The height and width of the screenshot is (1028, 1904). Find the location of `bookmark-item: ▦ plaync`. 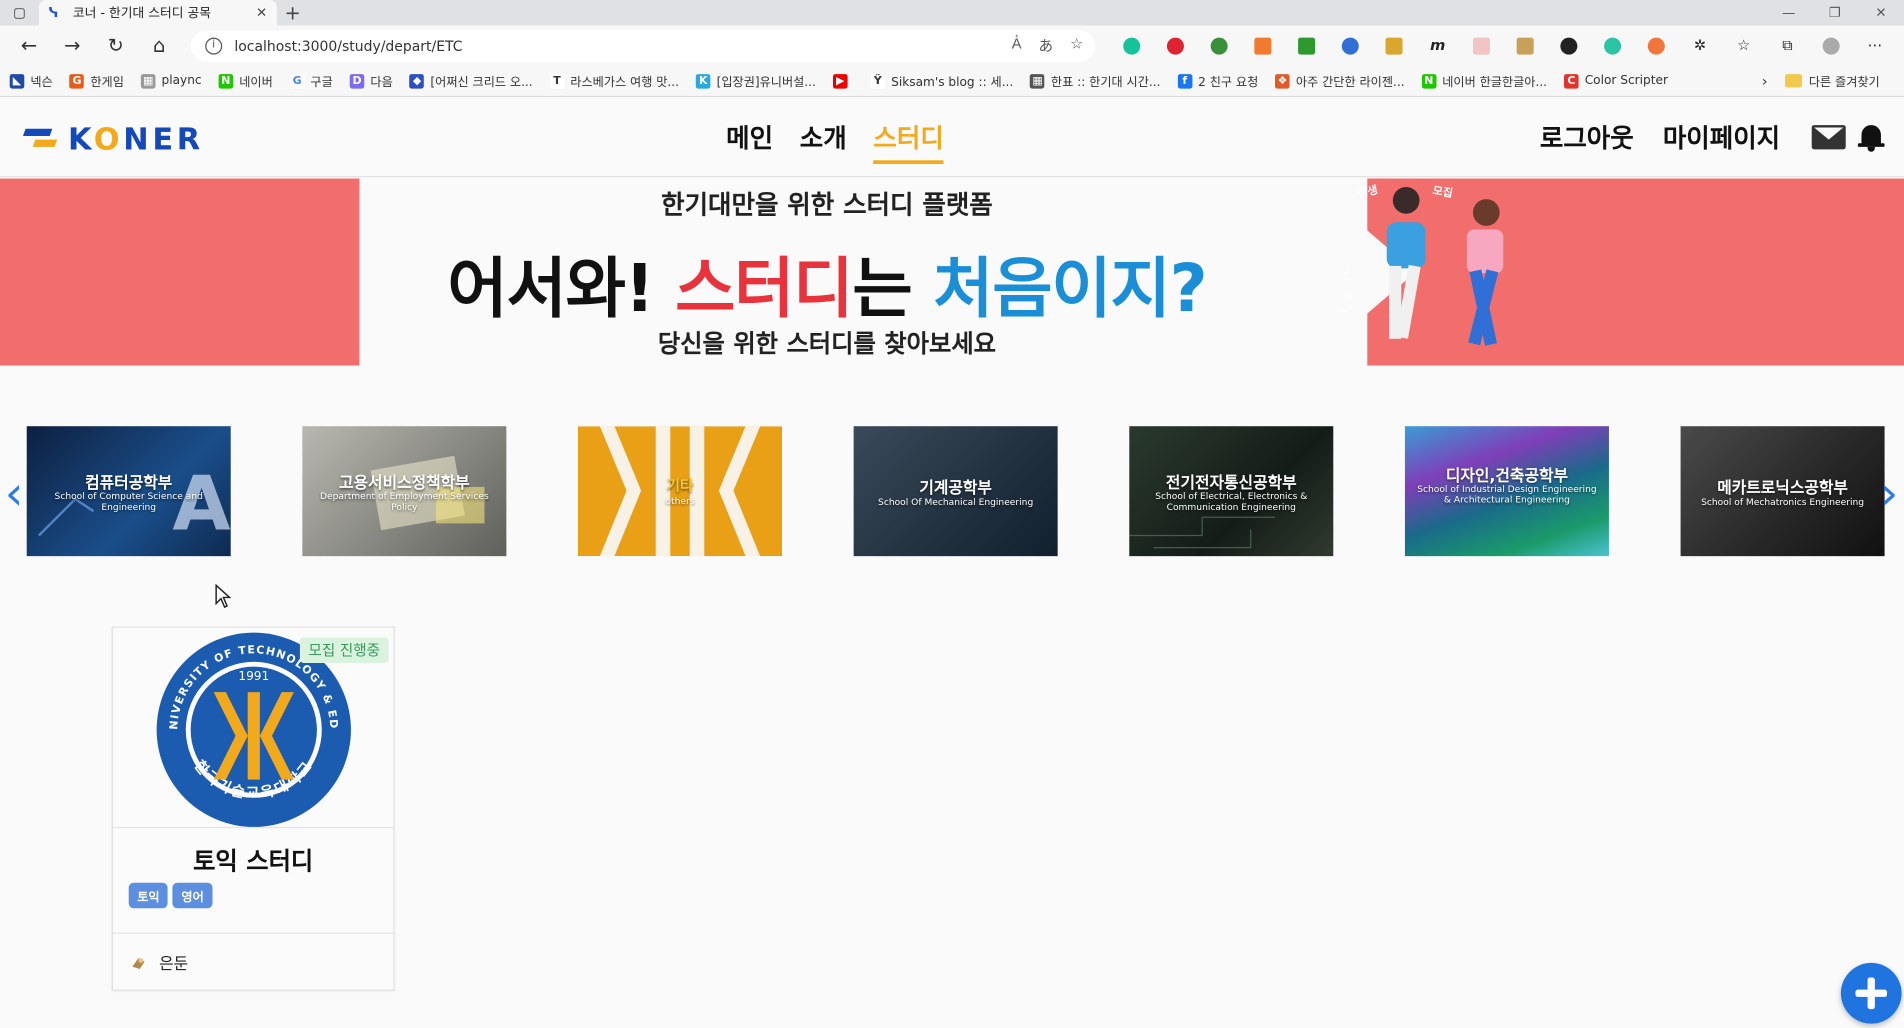

bookmark-item: ▦ plaync is located at coordinates (171, 81).